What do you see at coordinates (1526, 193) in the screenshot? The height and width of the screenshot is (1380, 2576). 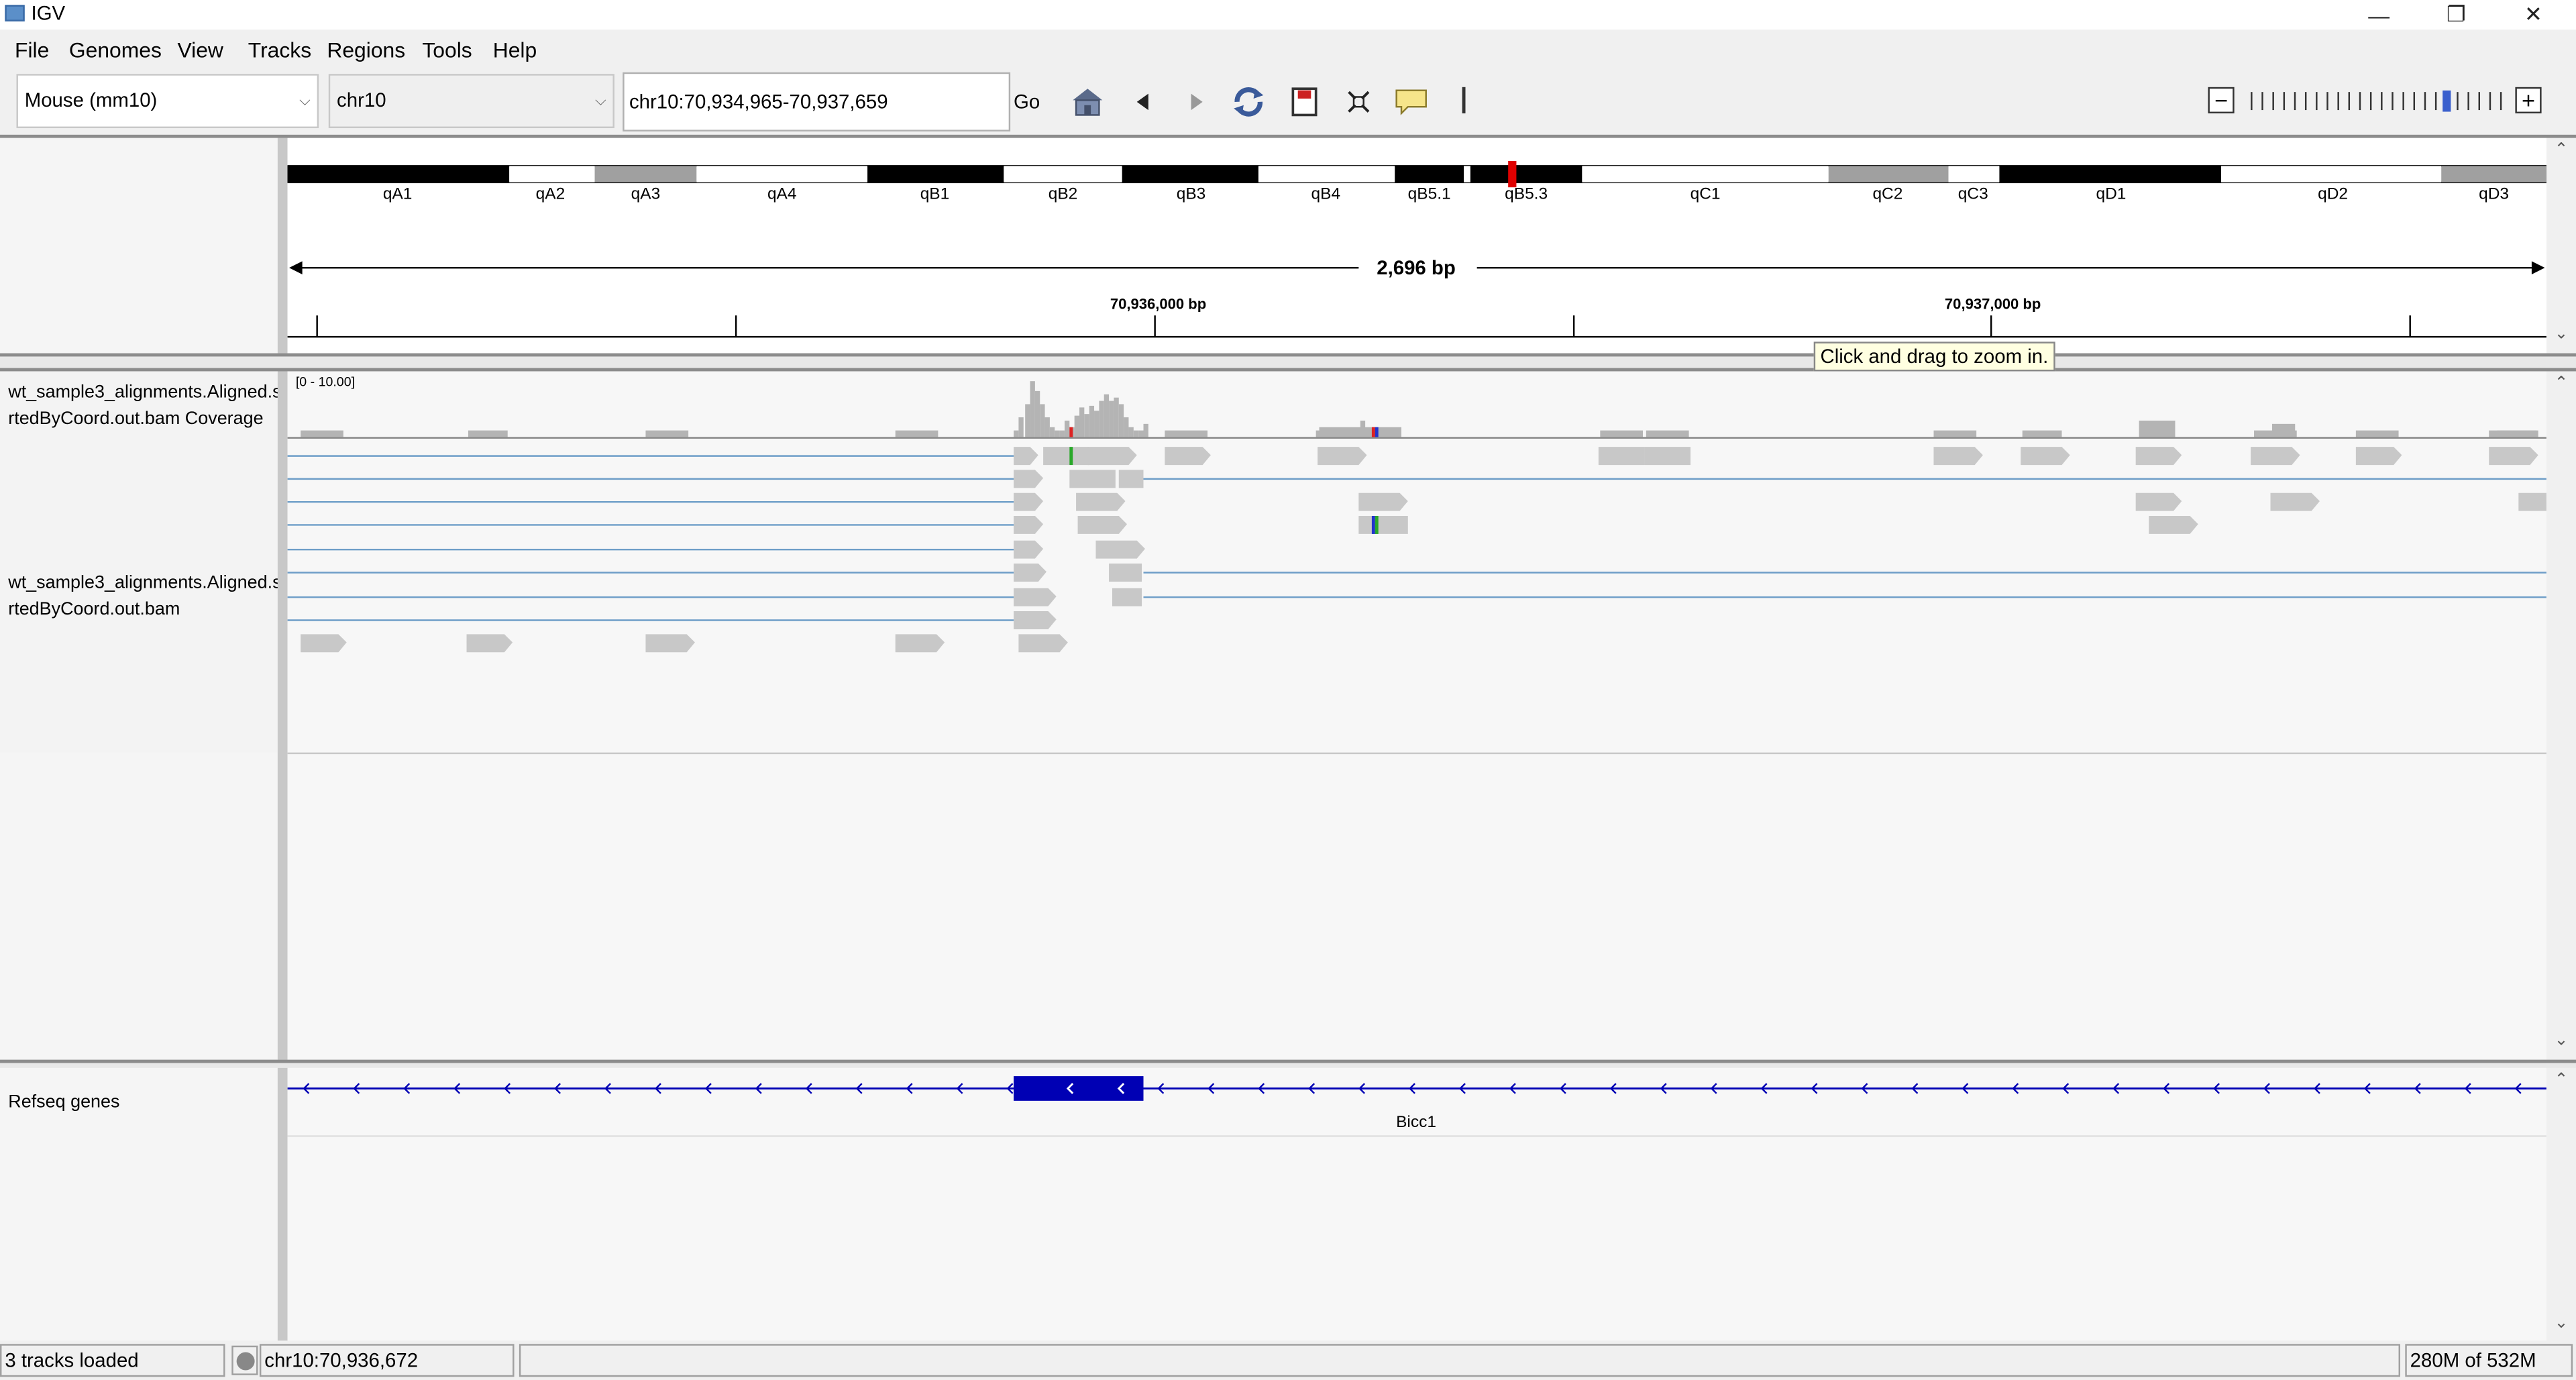 I see `ideogram-band-label: qB5.3` at bounding box center [1526, 193].